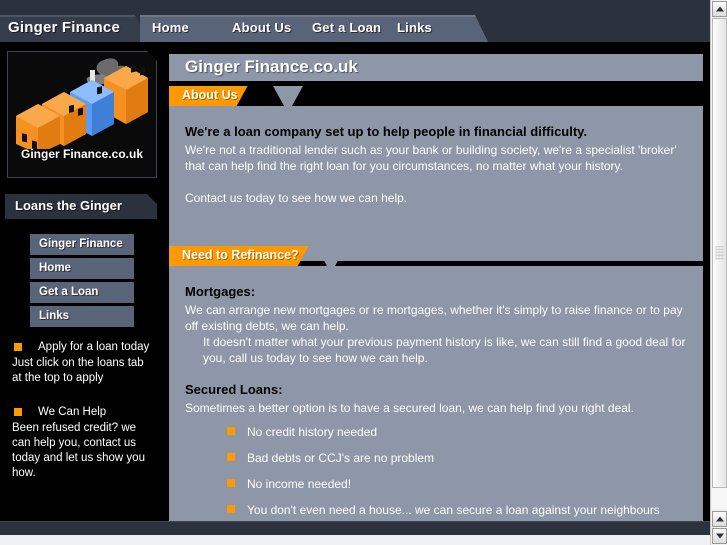 The image size is (727, 545). I want to click on top-strip, so click(355, 7).